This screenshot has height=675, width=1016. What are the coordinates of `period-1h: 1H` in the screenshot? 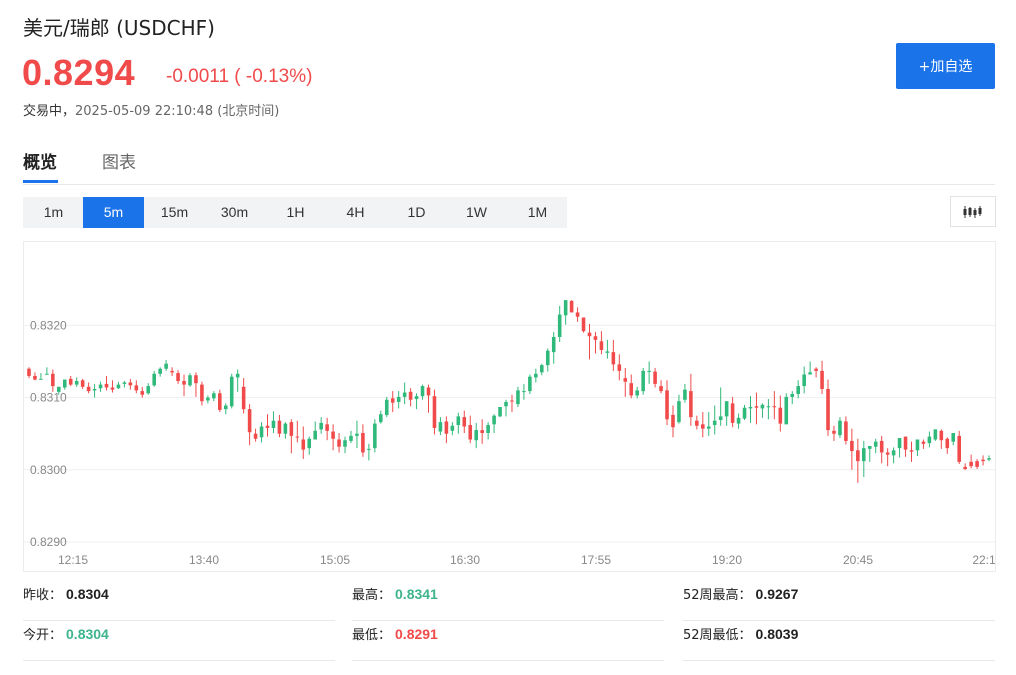 It's located at (295, 212).